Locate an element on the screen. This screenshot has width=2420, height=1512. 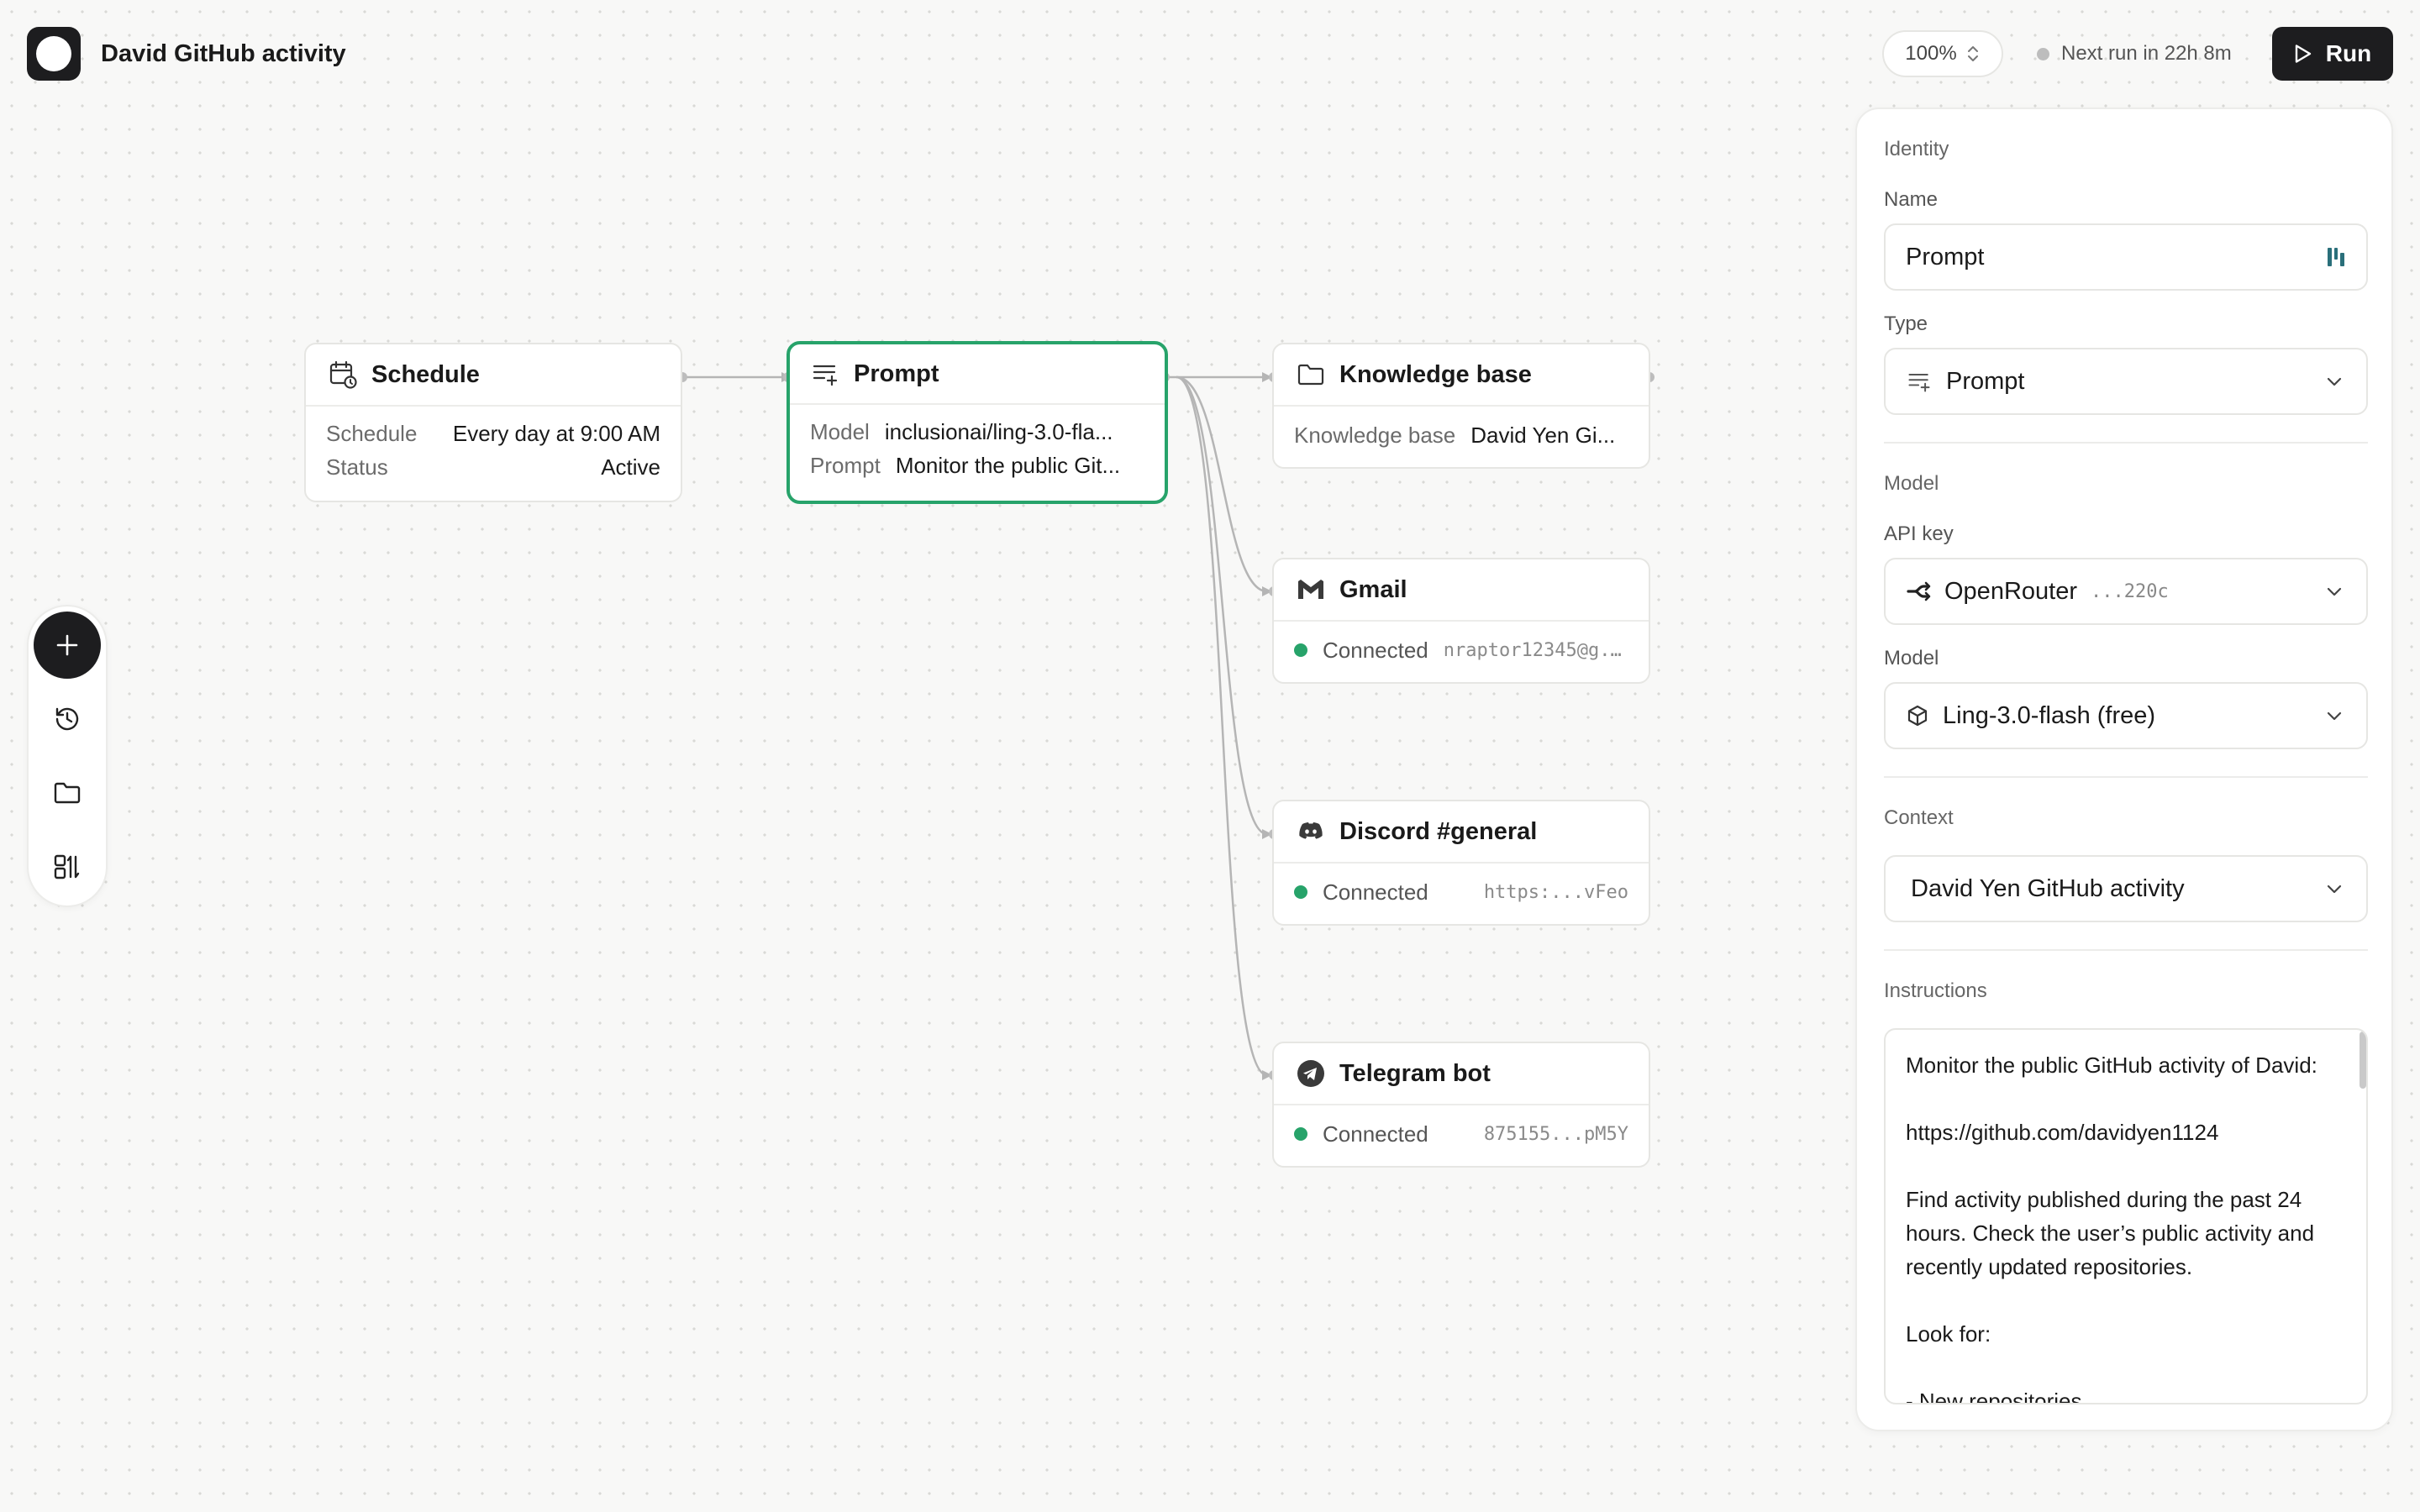
edge-prompt-discord is located at coordinates (1222, 605).